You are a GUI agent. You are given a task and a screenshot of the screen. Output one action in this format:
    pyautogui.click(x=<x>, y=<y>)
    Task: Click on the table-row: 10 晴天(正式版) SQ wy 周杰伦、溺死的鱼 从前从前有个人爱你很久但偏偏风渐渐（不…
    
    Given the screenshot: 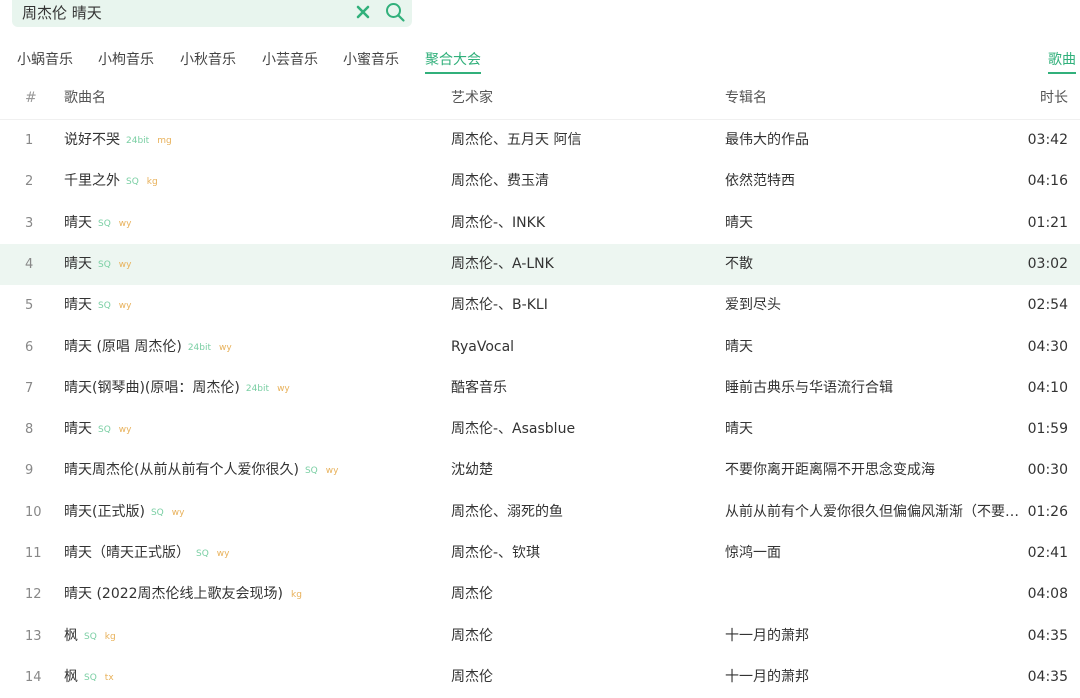 What is the action you would take?
    pyautogui.click(x=540, y=512)
    